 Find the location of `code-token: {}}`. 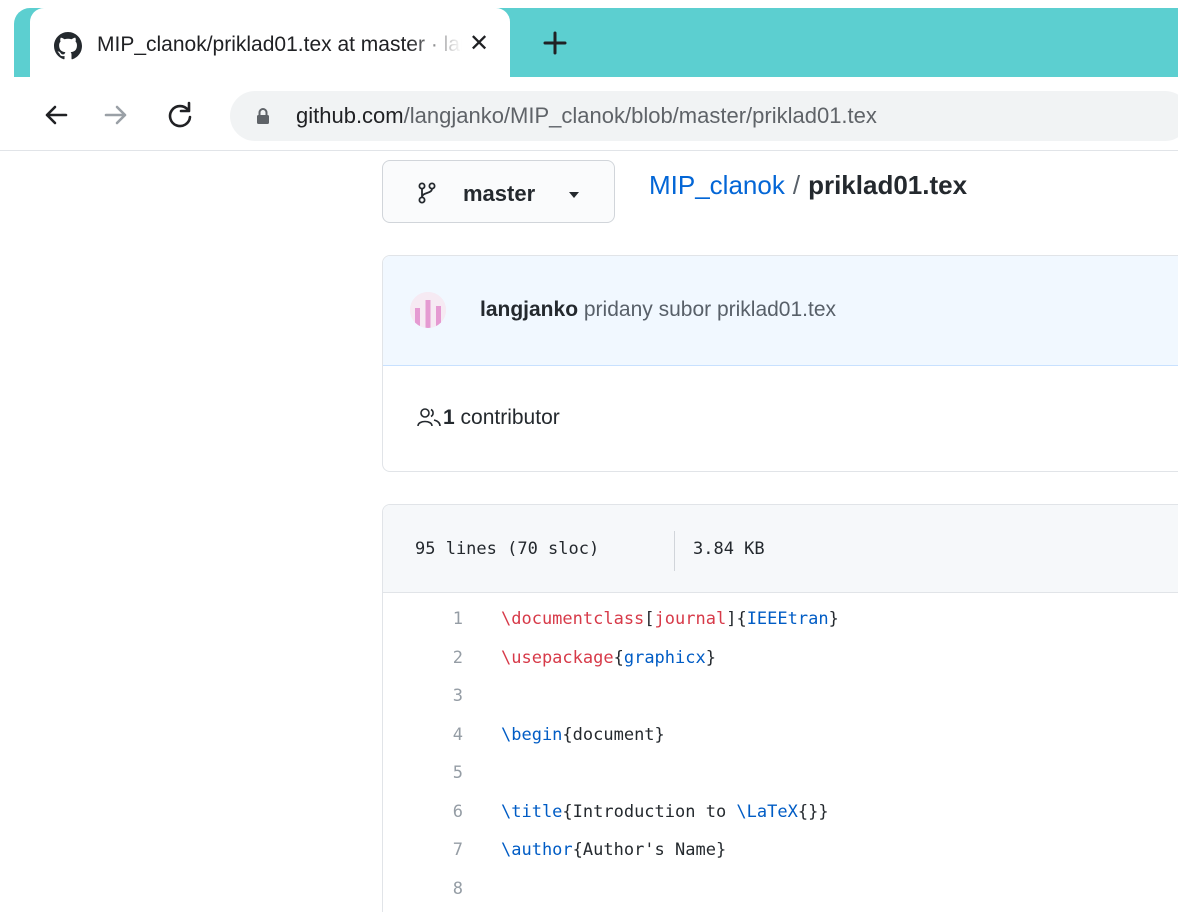

code-token: {}} is located at coordinates (813, 811).